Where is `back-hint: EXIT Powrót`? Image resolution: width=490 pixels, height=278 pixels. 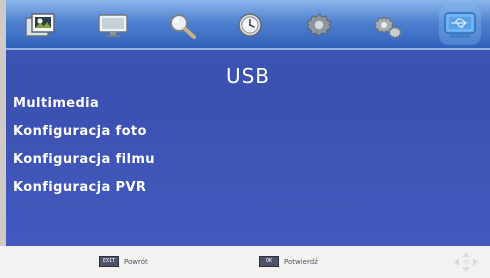
back-hint: EXIT Powrót is located at coordinates (123, 261).